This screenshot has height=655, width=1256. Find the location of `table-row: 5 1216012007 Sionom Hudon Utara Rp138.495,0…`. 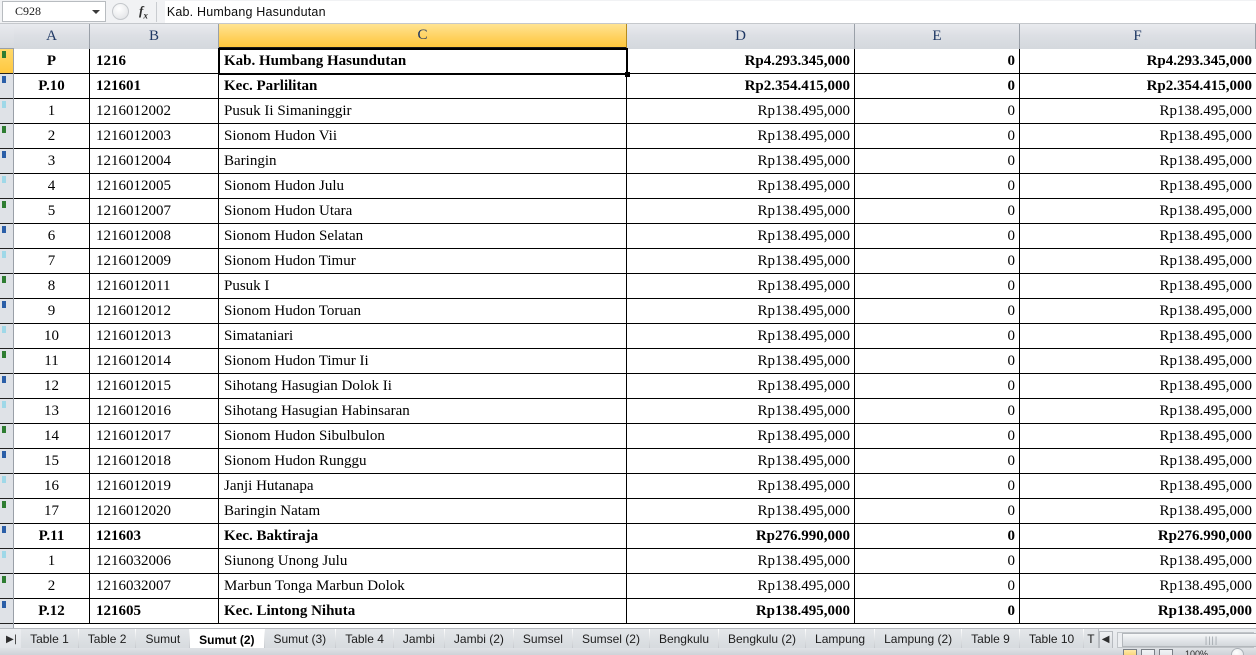

table-row: 5 1216012007 Sionom Hudon Utara Rp138.495,0… is located at coordinates (635, 211).